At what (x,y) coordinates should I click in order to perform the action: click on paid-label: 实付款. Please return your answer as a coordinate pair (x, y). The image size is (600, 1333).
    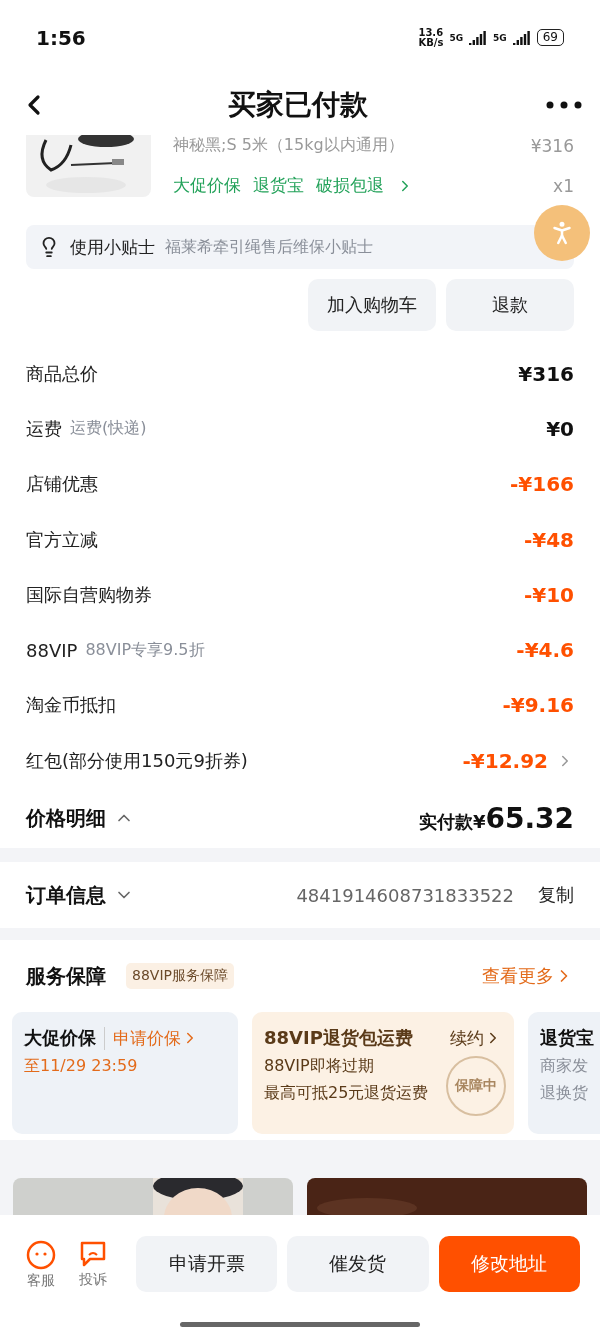
    Looking at the image, I should click on (445, 821).